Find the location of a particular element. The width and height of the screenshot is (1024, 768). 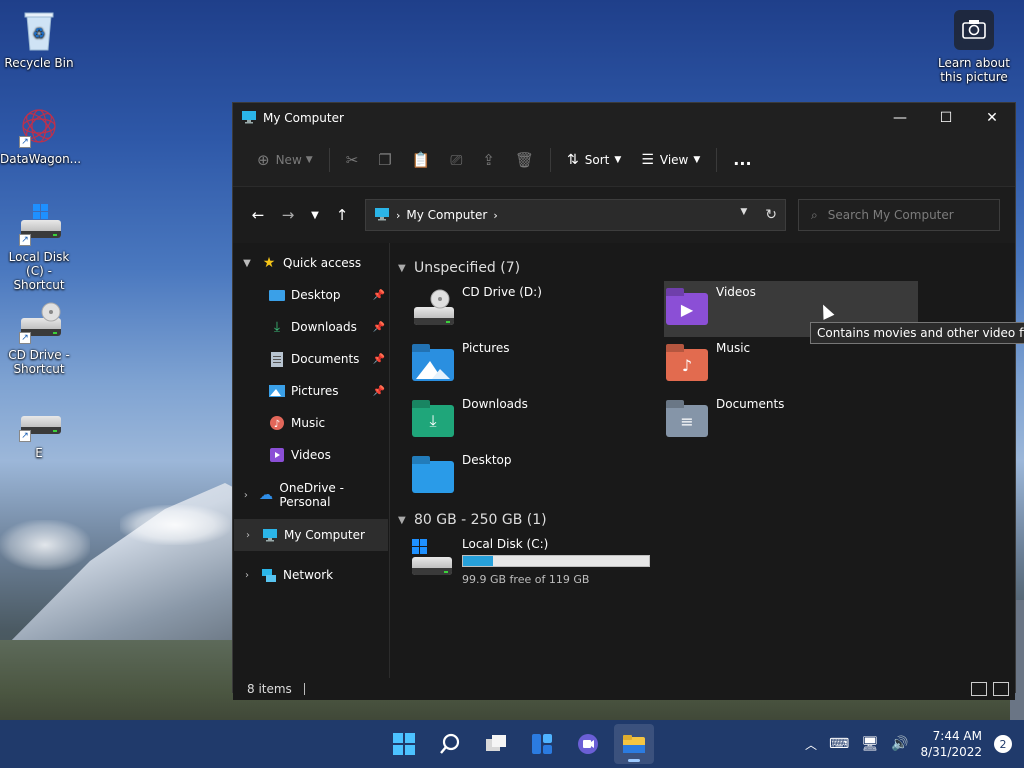

address-dropdown-chevron-icon: ▼ is located at coordinates (743, 215).